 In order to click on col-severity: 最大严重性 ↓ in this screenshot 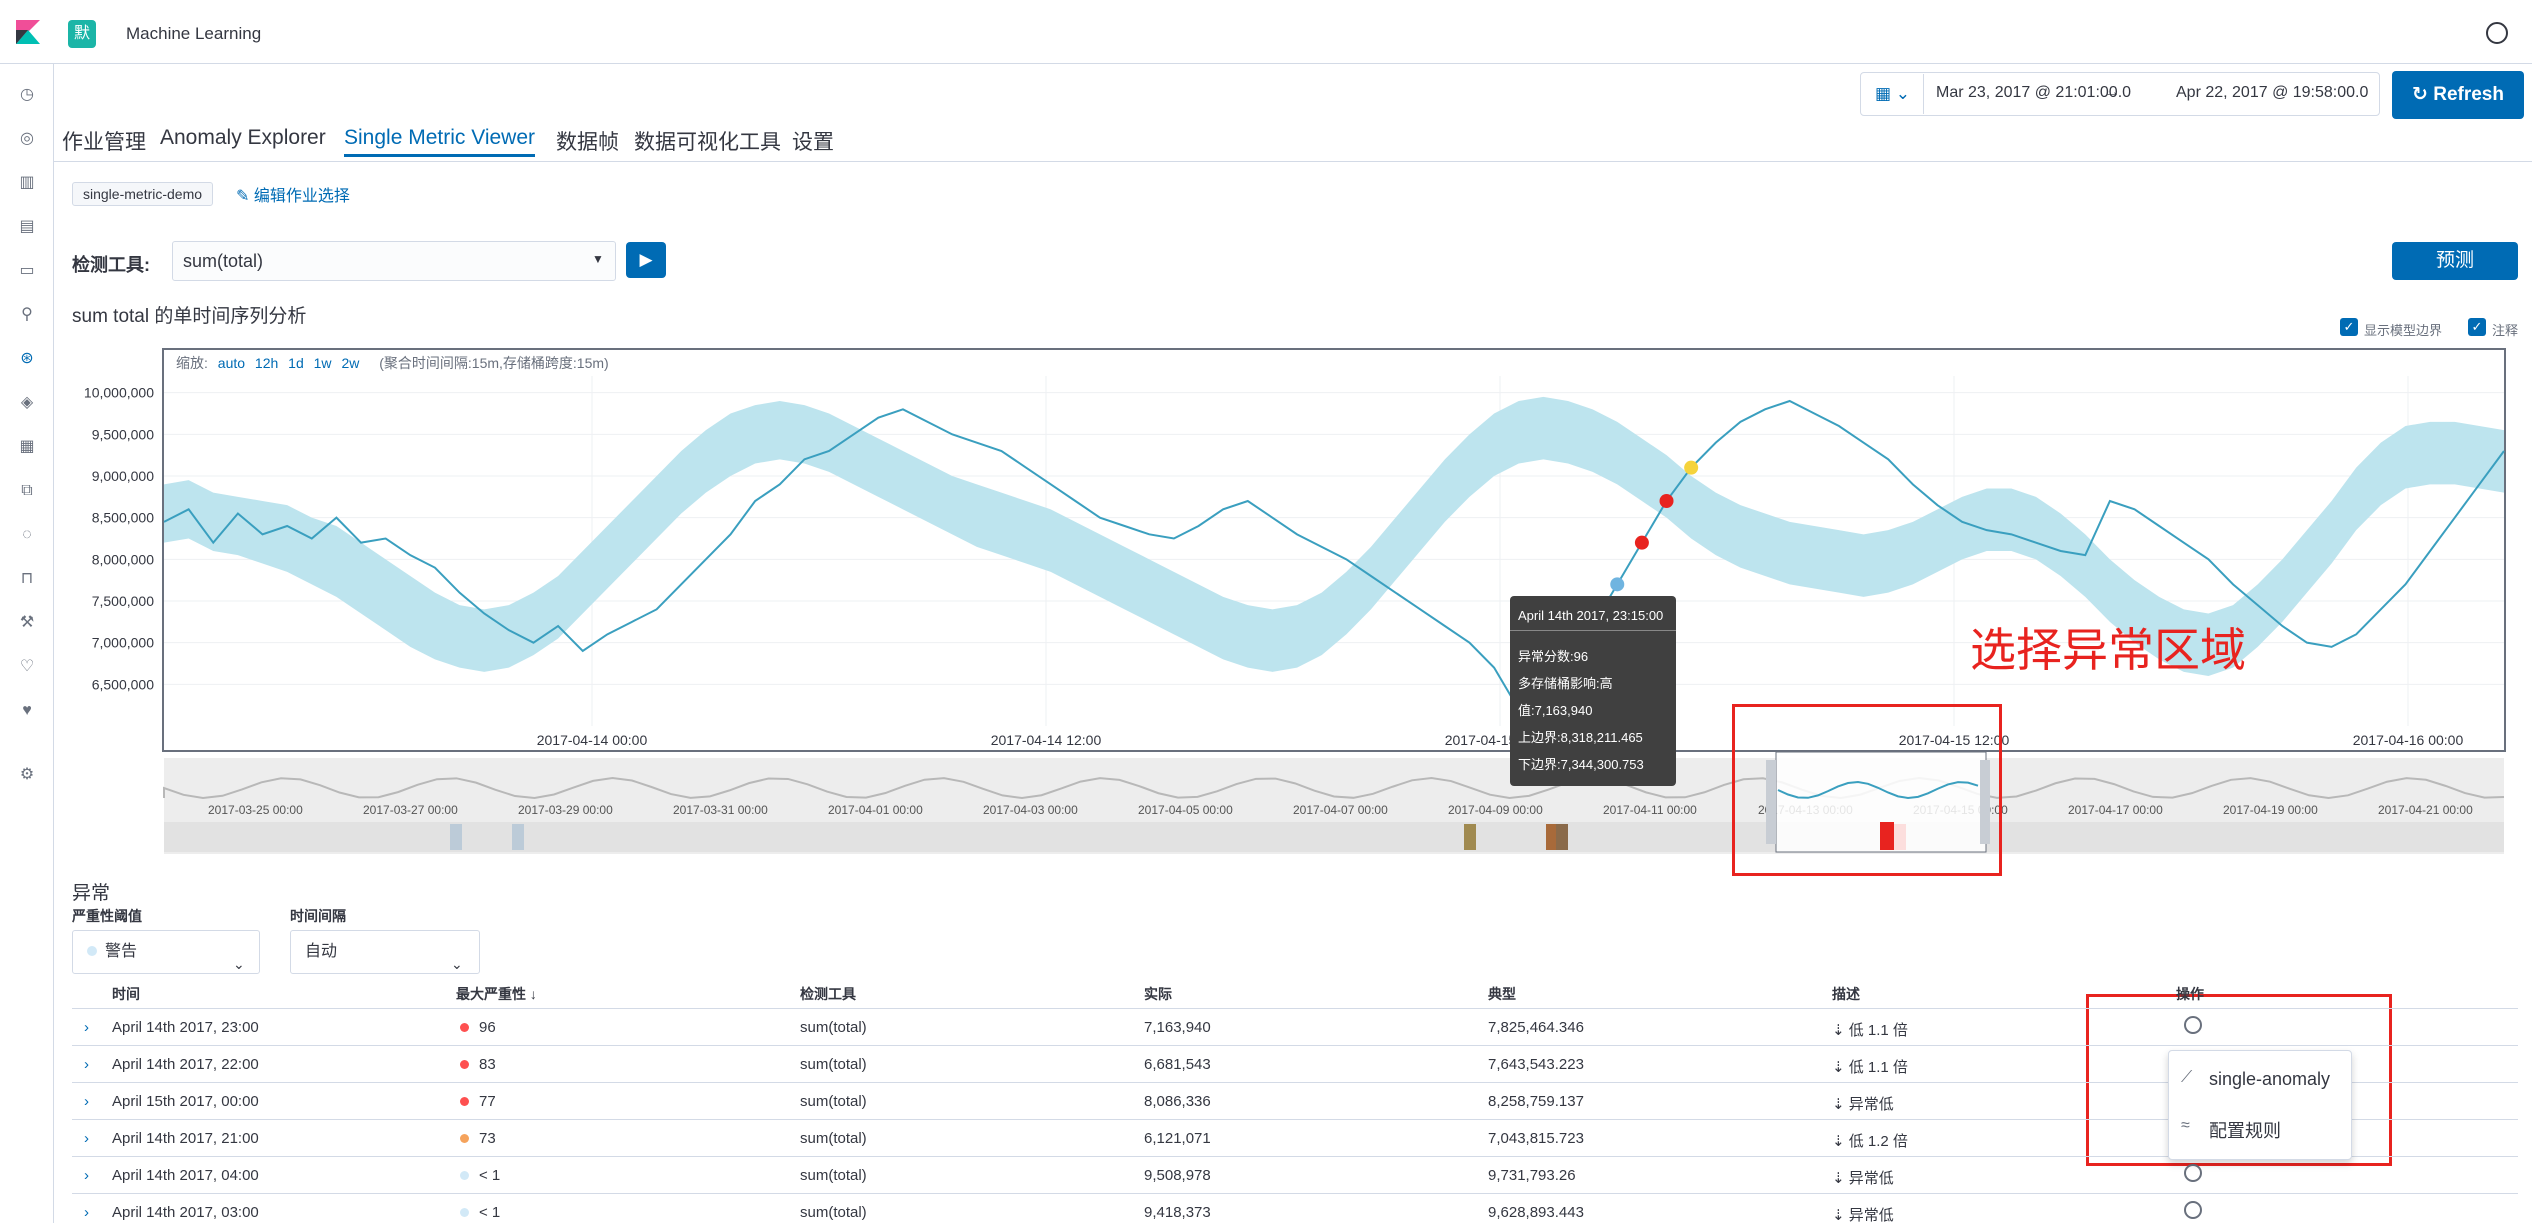, I will do `click(496, 994)`.